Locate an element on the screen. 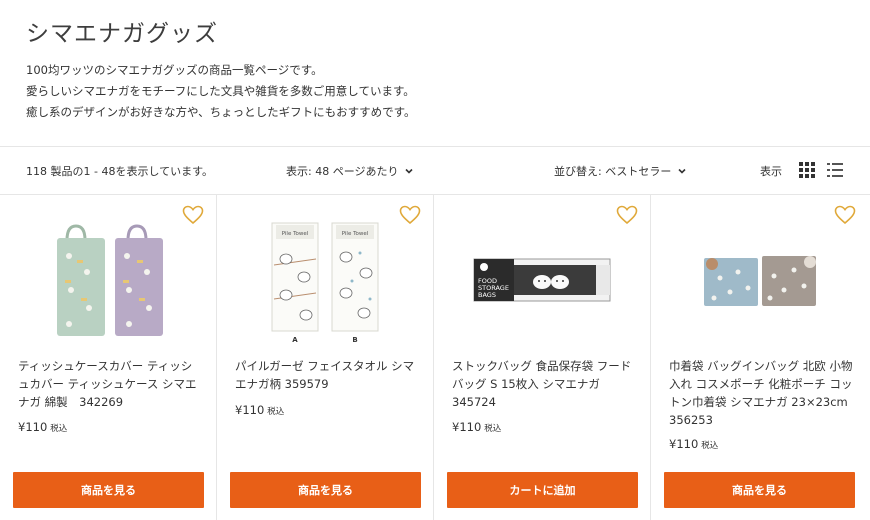  product-image: FOOD STORAGE BAGS is located at coordinates (542, 280).